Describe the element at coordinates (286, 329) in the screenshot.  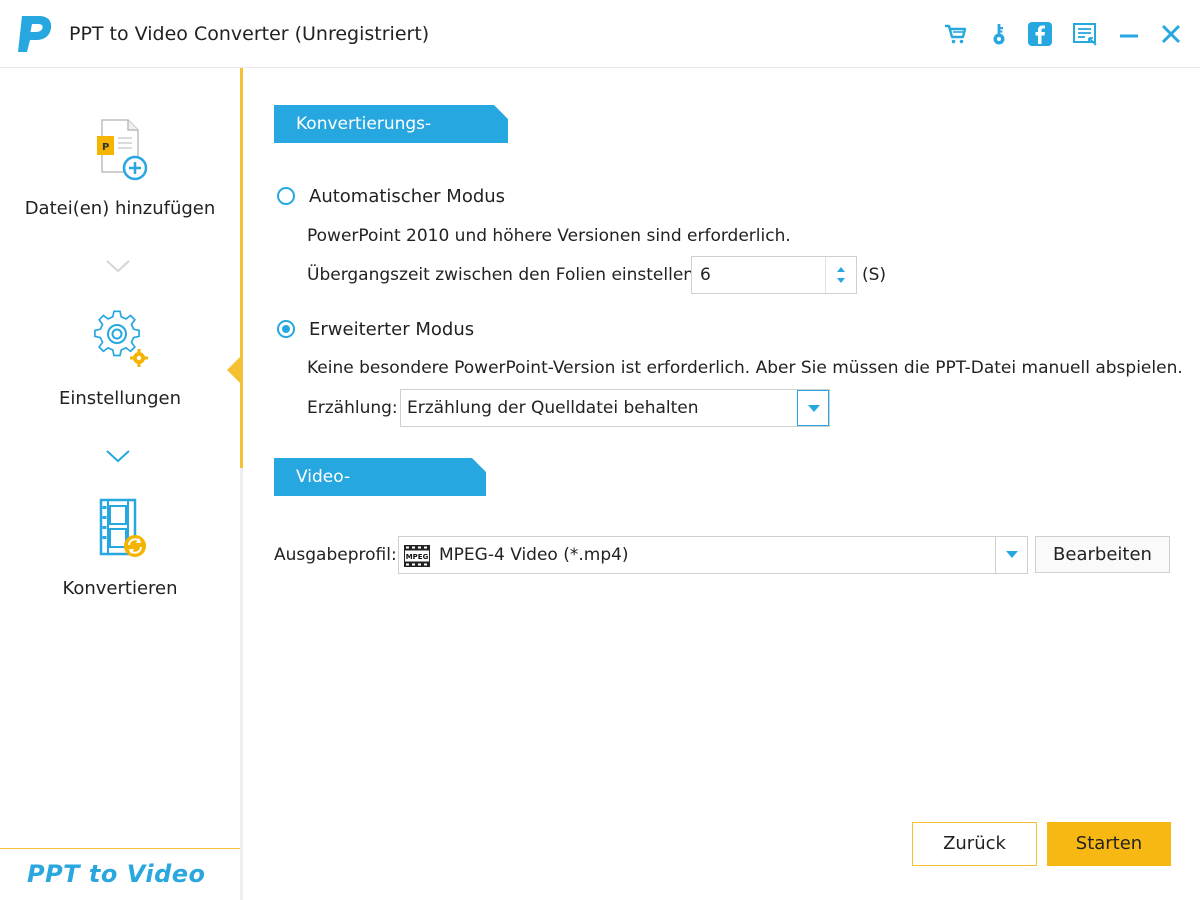
I see `advanced-mode-radio` at that location.